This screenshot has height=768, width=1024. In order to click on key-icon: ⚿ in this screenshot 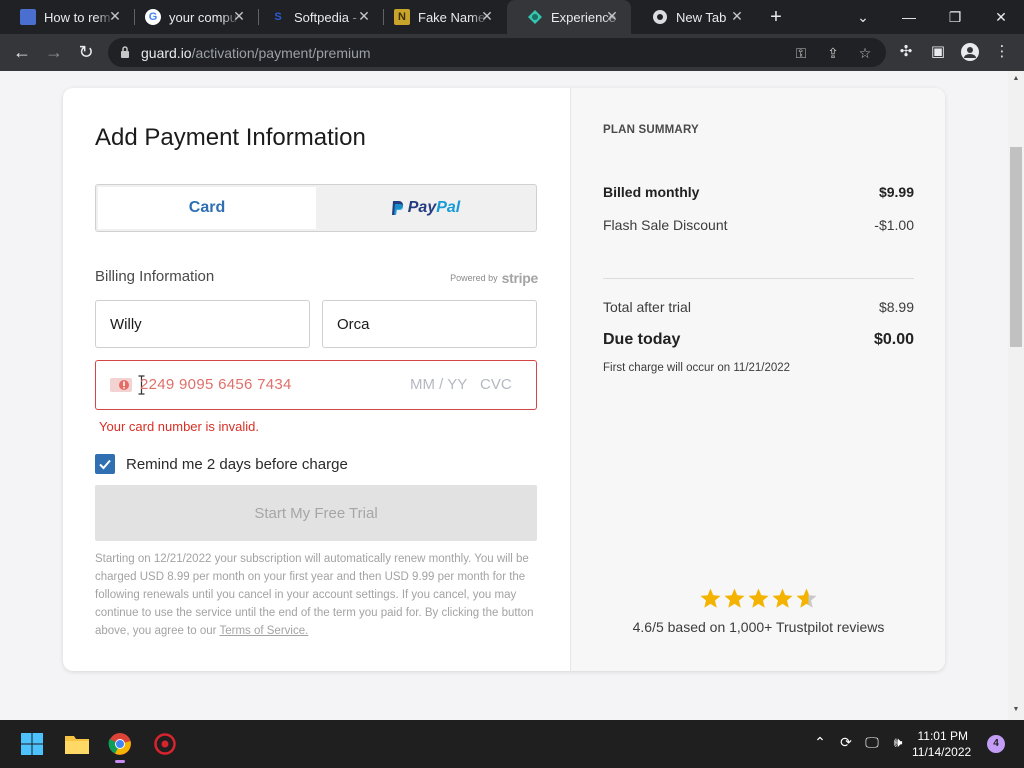, I will do `click(801, 53)`.